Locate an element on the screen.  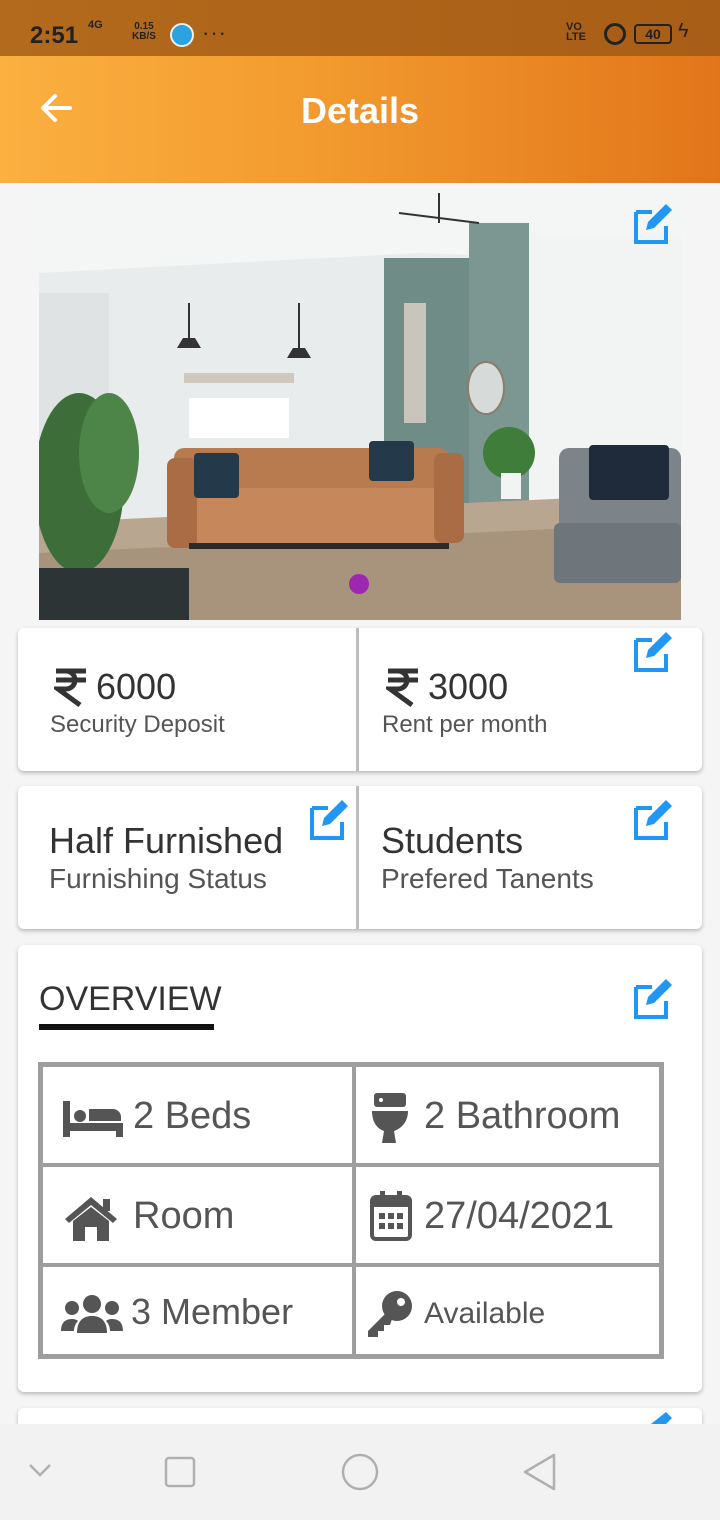
members-cell: 3 Member is located at coordinates (197, 1310).